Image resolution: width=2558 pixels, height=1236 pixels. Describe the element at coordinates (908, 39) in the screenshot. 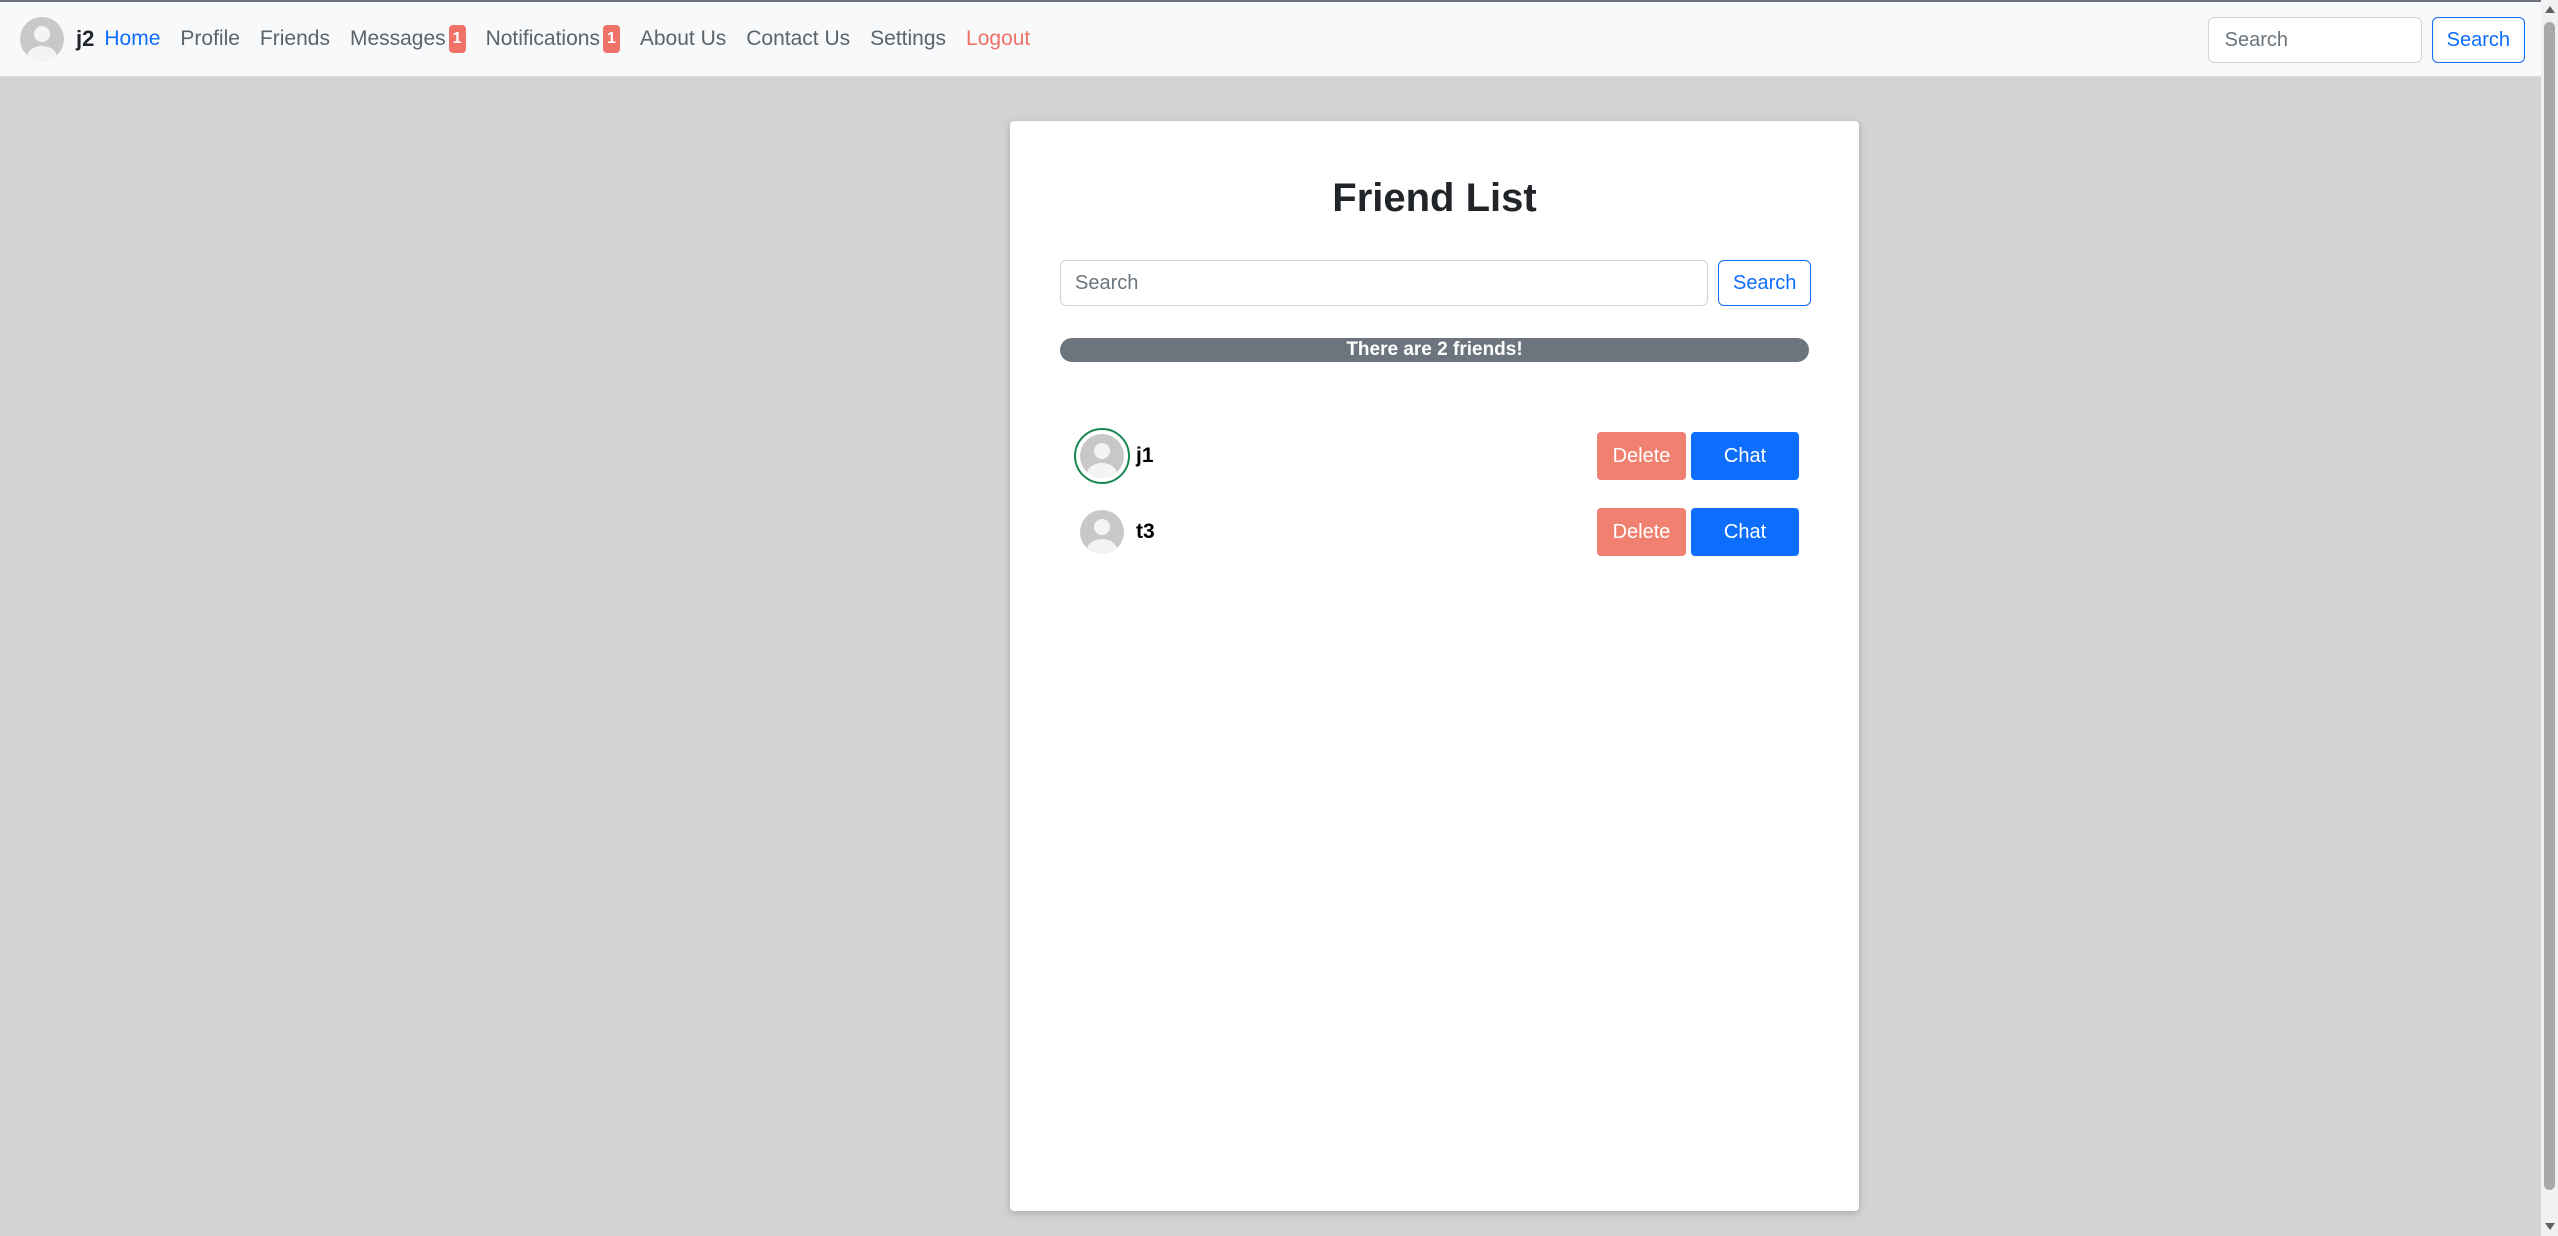

I see `nav-settings: Settings` at that location.